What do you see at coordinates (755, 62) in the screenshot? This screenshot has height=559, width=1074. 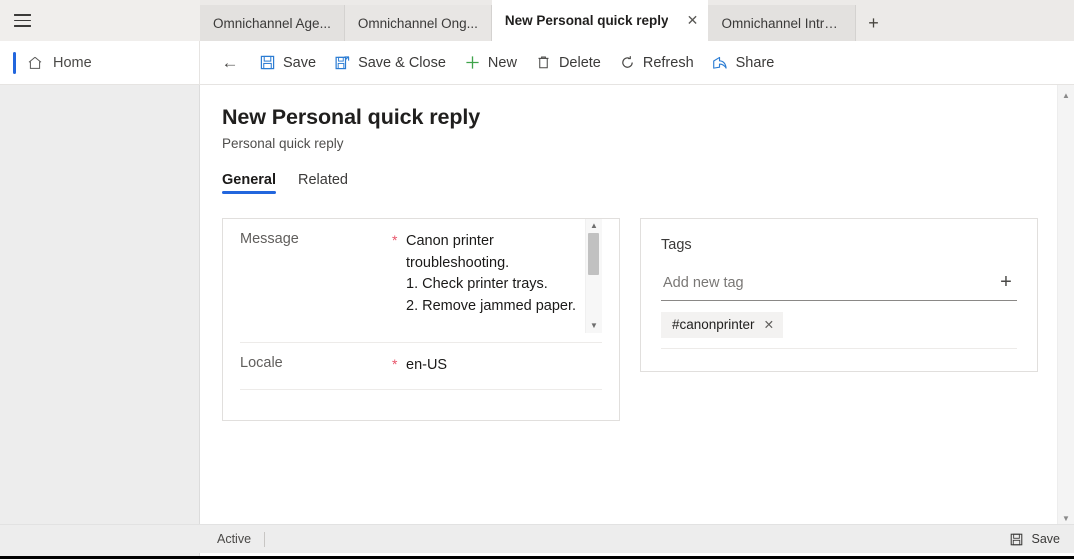 I see `share-label: Share` at bounding box center [755, 62].